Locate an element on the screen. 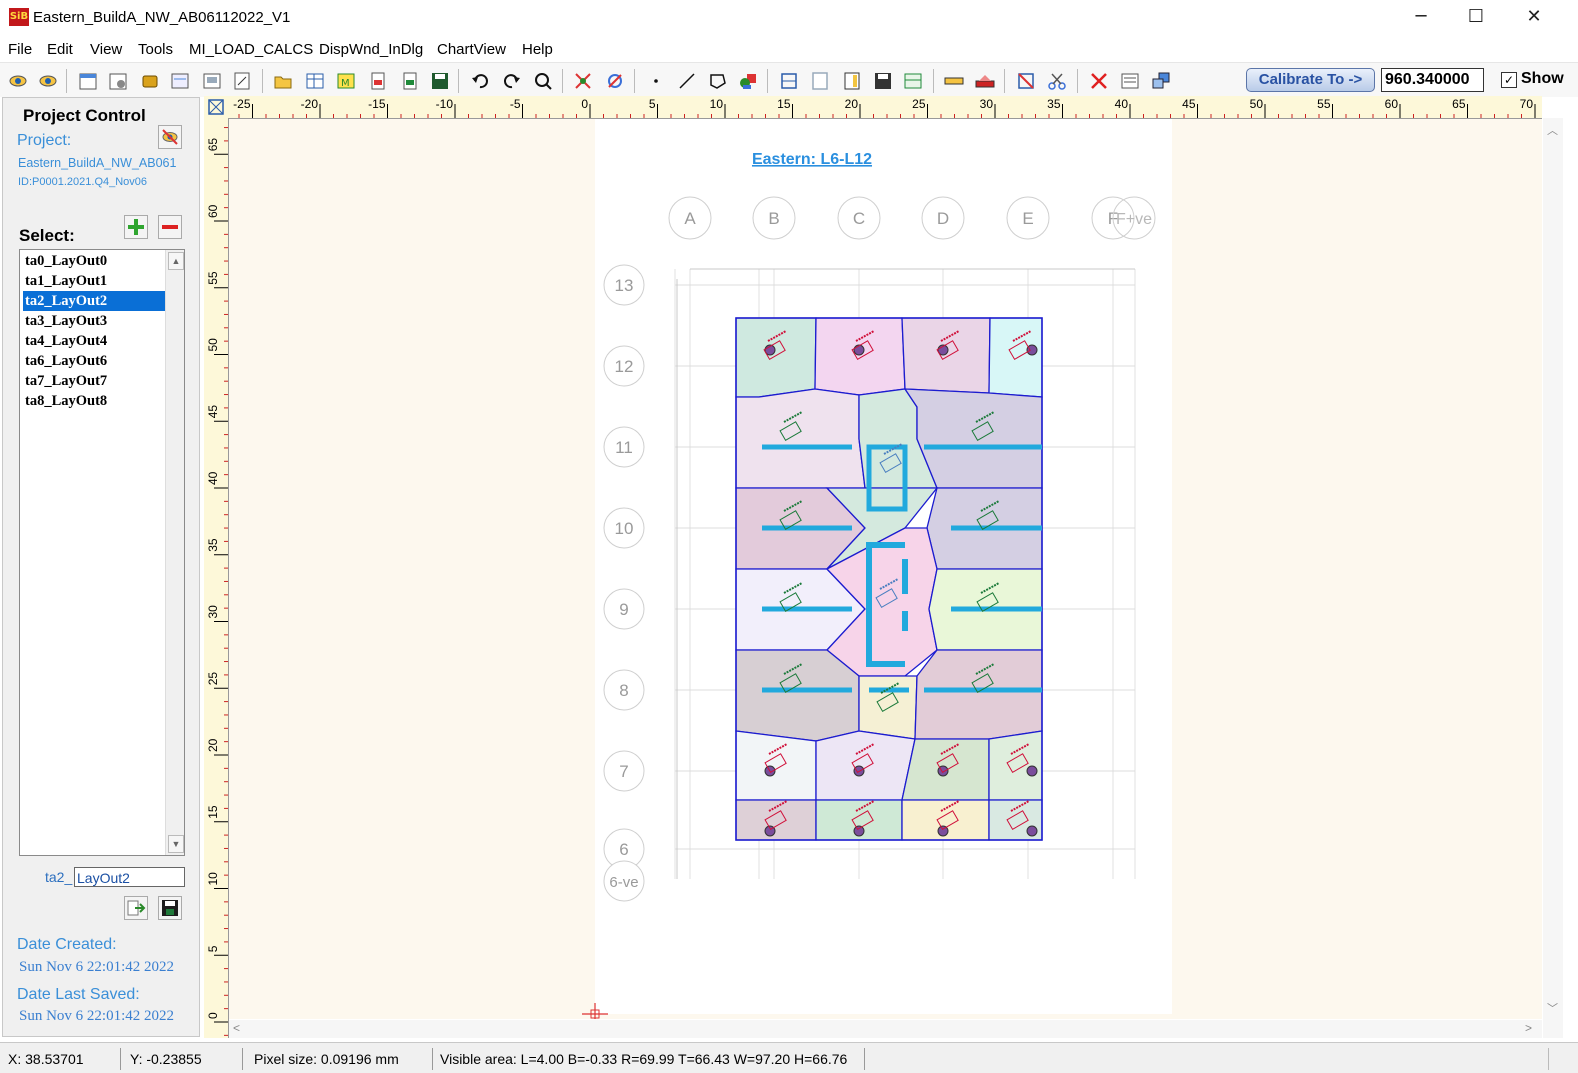 This screenshot has height=1073, width=1578. canvas-vertical-scrollbar: ︿ ﹀ is located at coordinates (1553, 578).